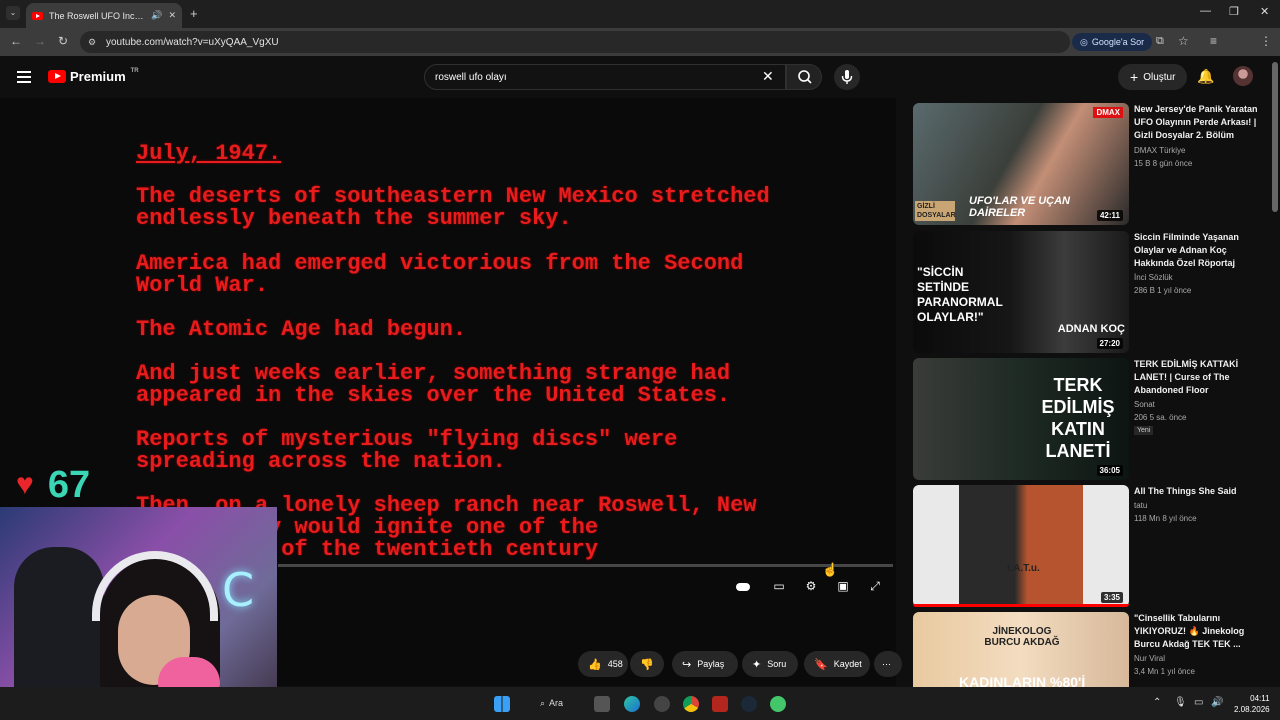  Describe the element at coordinates (1264, 11) in the screenshot. I see `window-close-icon: ✕` at that location.